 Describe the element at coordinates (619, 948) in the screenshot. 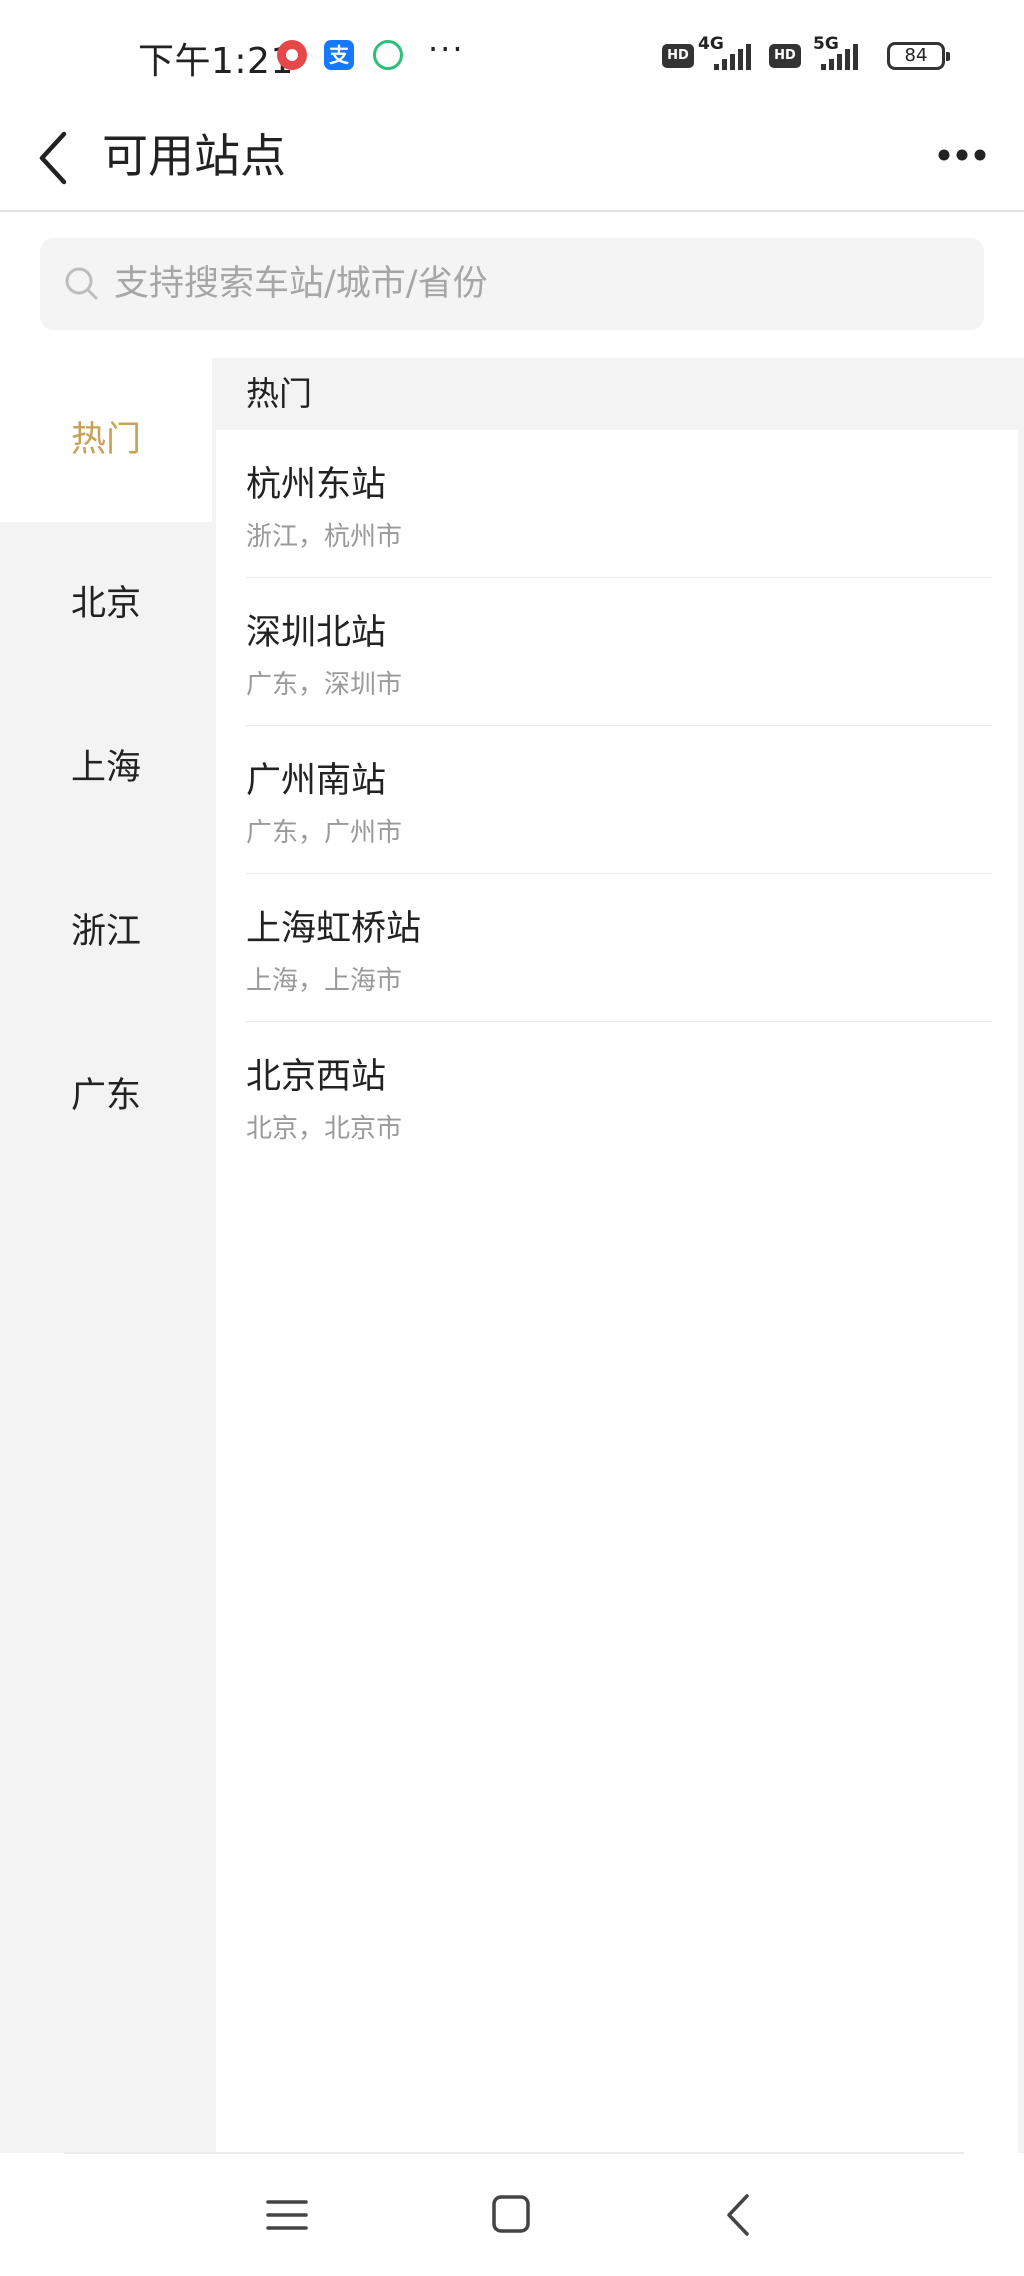

I see `station-item: 上海虹桥站 上海，上海市` at that location.